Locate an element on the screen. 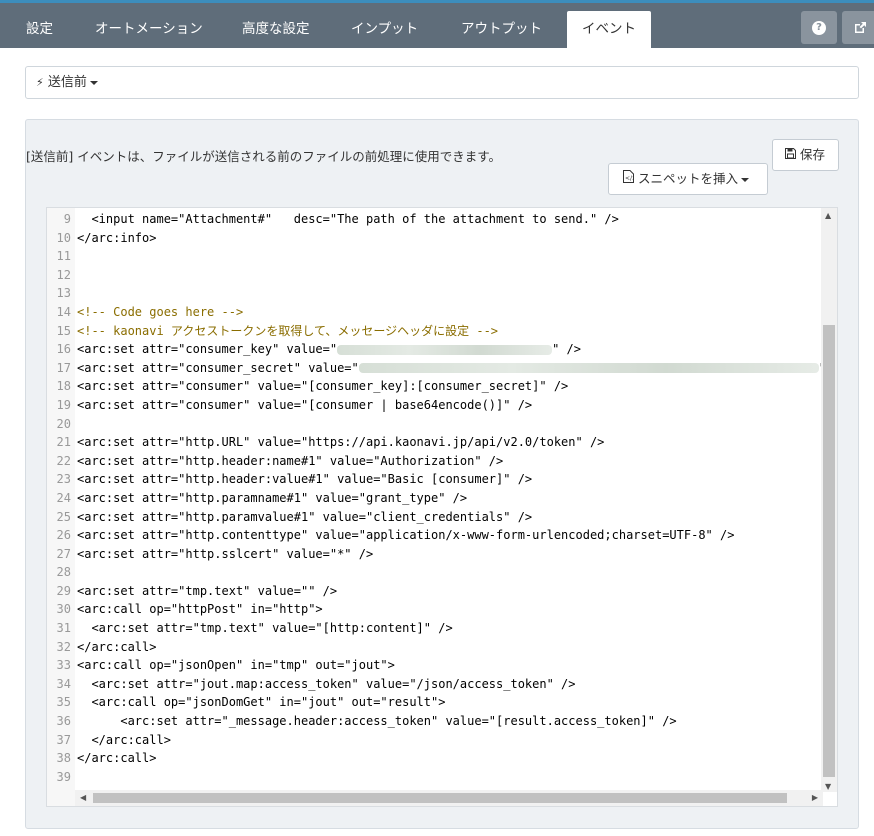  external-link-icon is located at coordinates (860, 27).